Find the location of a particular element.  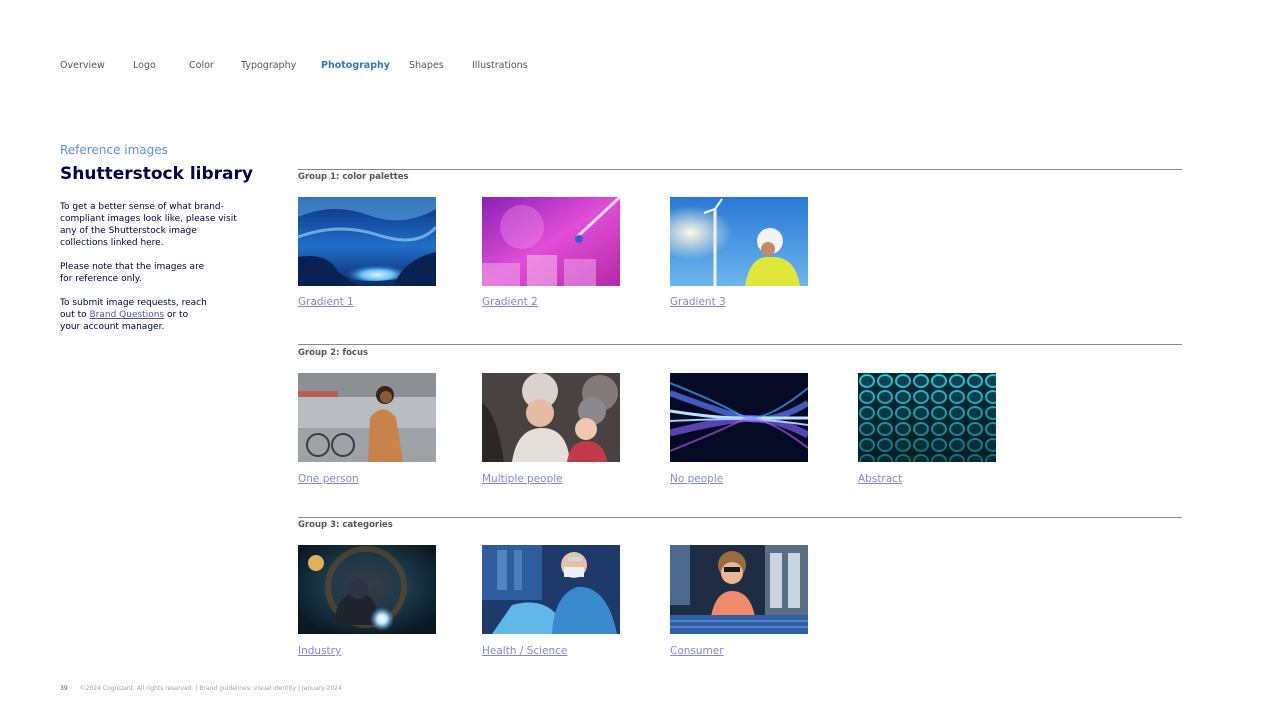

girl-ice-cream-photo is located at coordinates (739, 589).